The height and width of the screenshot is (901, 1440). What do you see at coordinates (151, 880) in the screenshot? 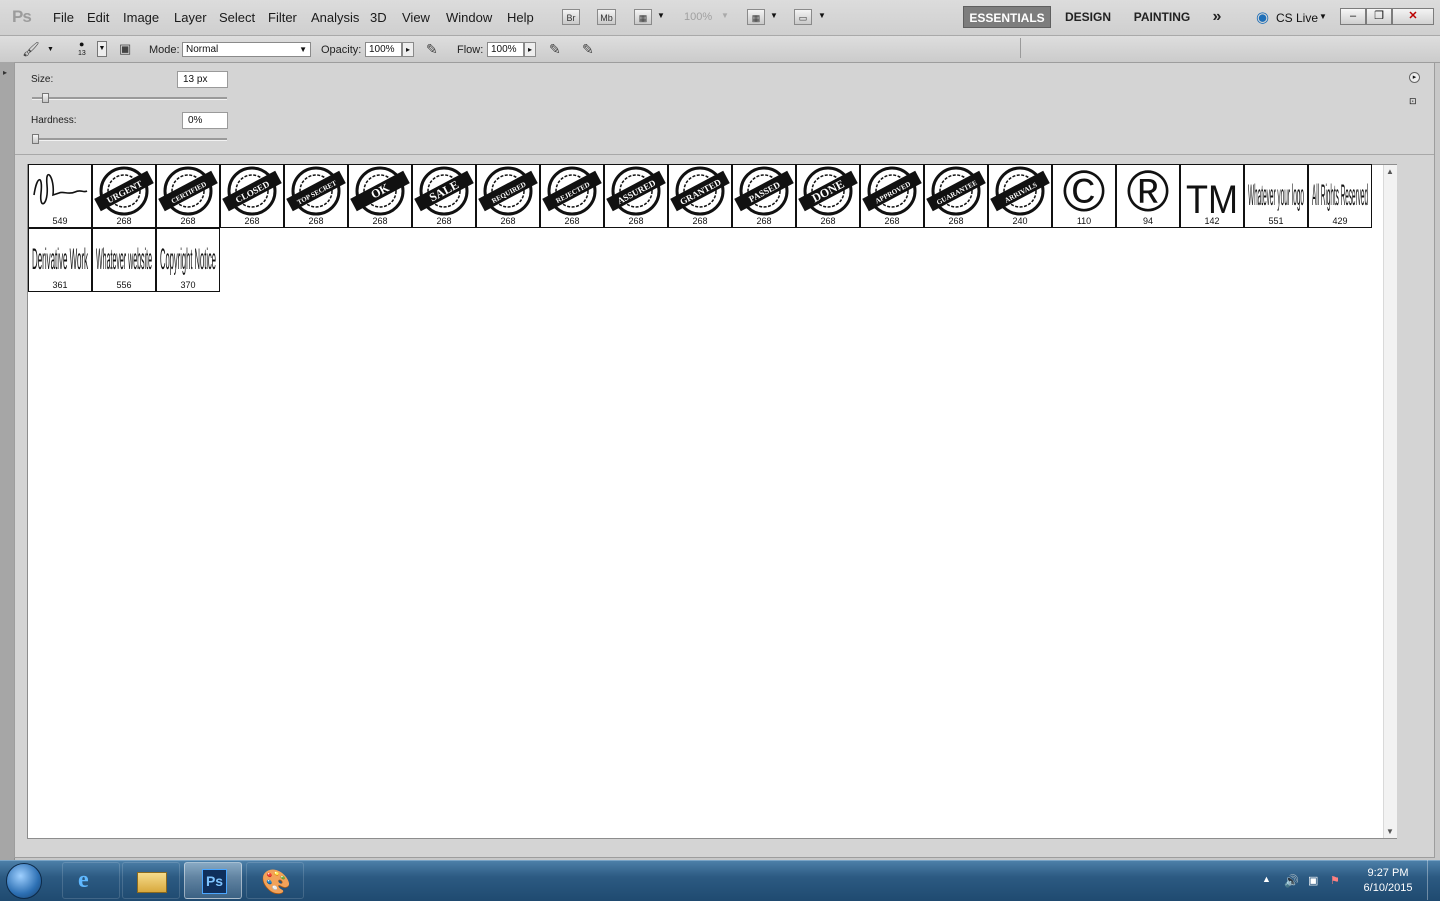
I see `taskbar-explorer` at bounding box center [151, 880].